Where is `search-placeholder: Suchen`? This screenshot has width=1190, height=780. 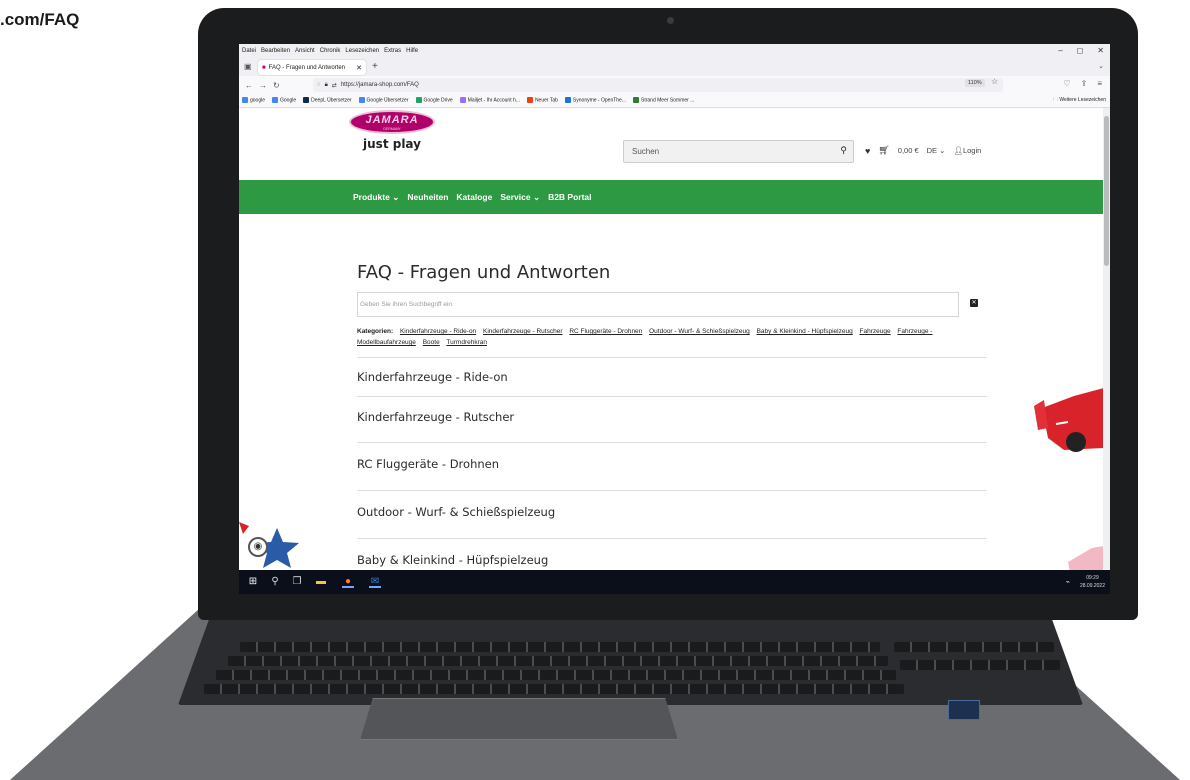
search-placeholder: Suchen is located at coordinates (646, 151).